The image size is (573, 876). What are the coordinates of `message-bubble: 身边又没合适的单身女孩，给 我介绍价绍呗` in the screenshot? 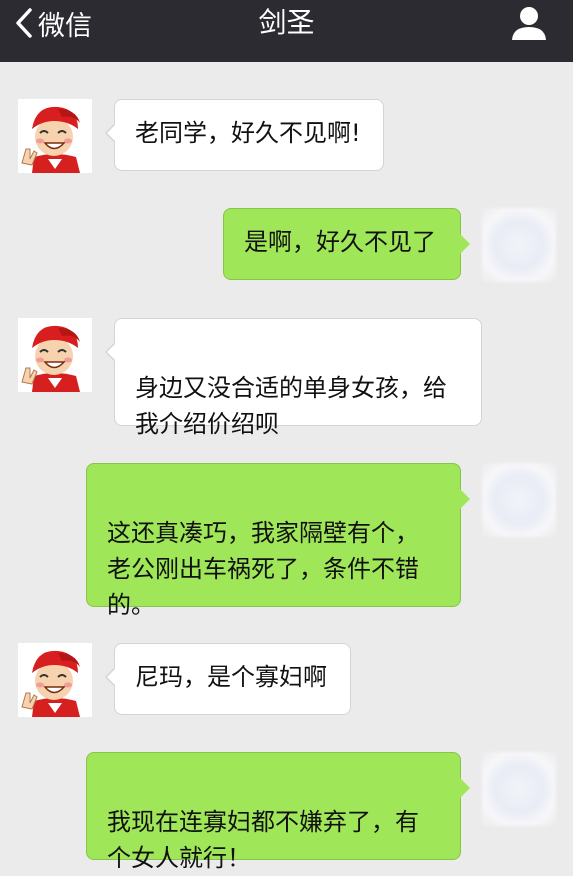 It's located at (293, 378).